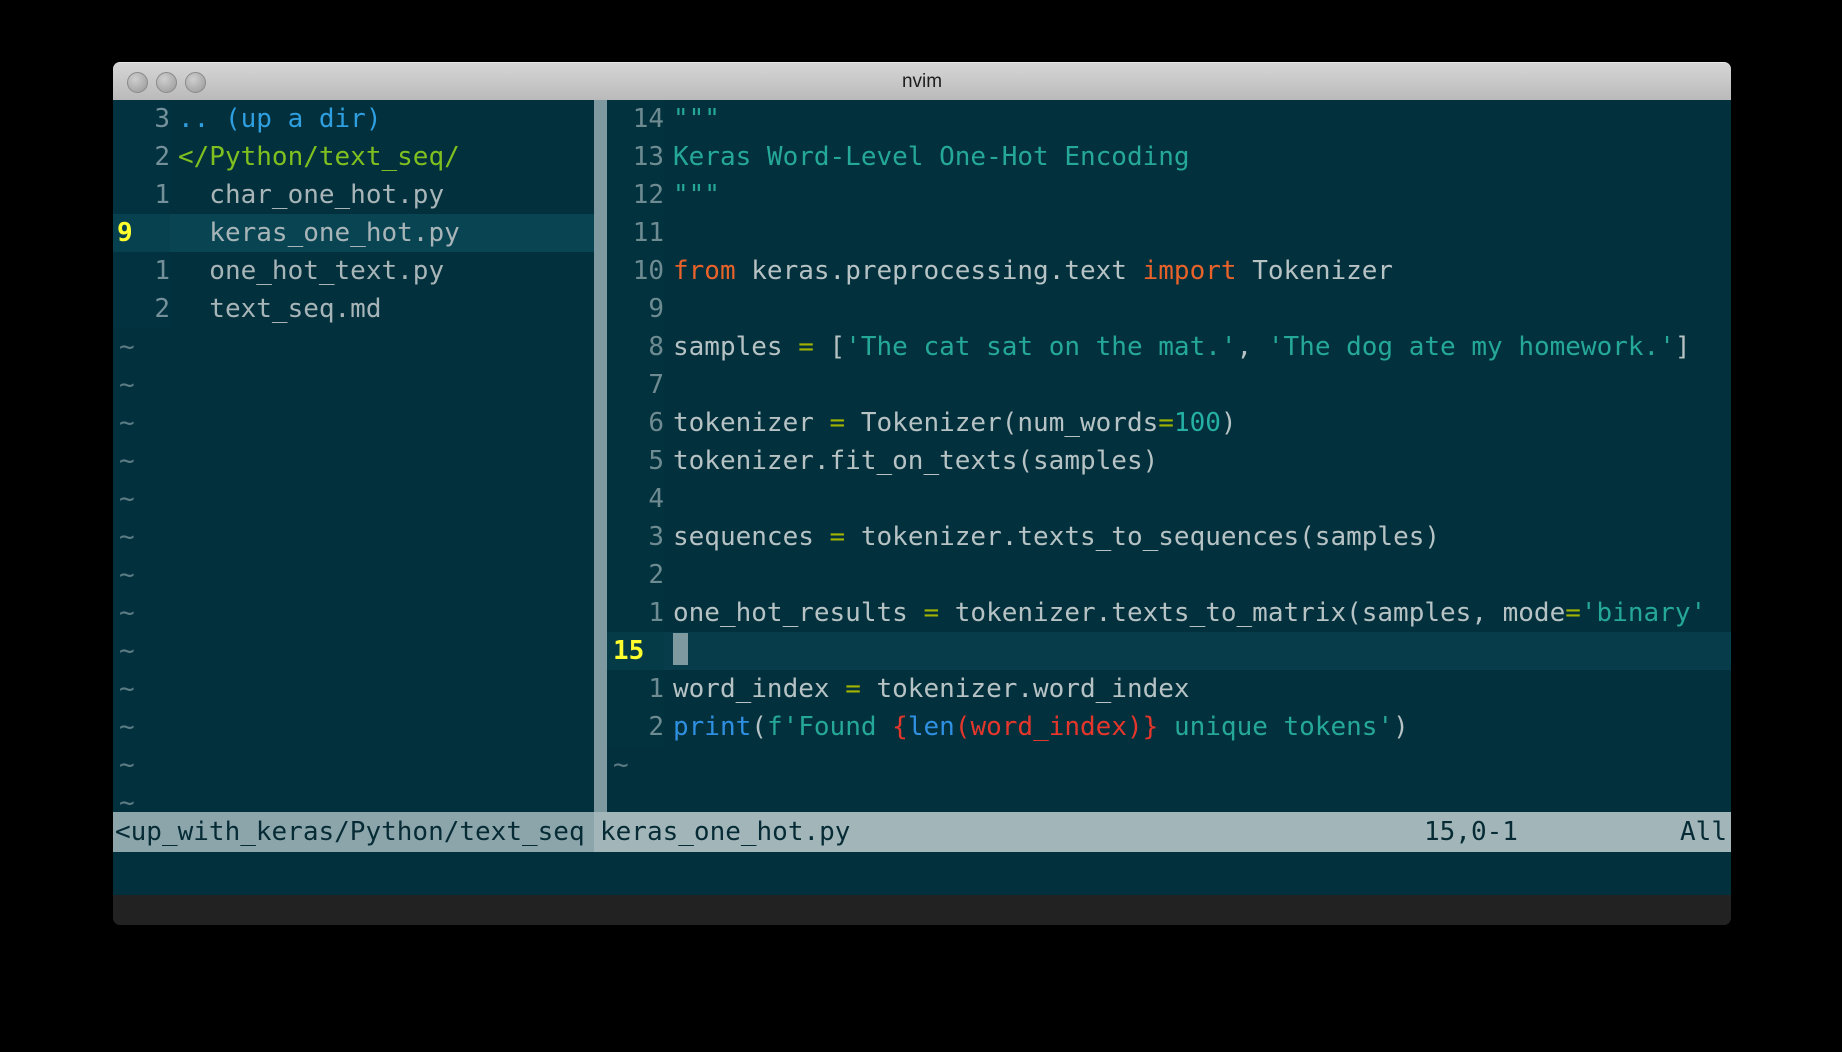 Image resolution: width=1842 pixels, height=1052 pixels. I want to click on code-line-number: 11, so click(635, 233).